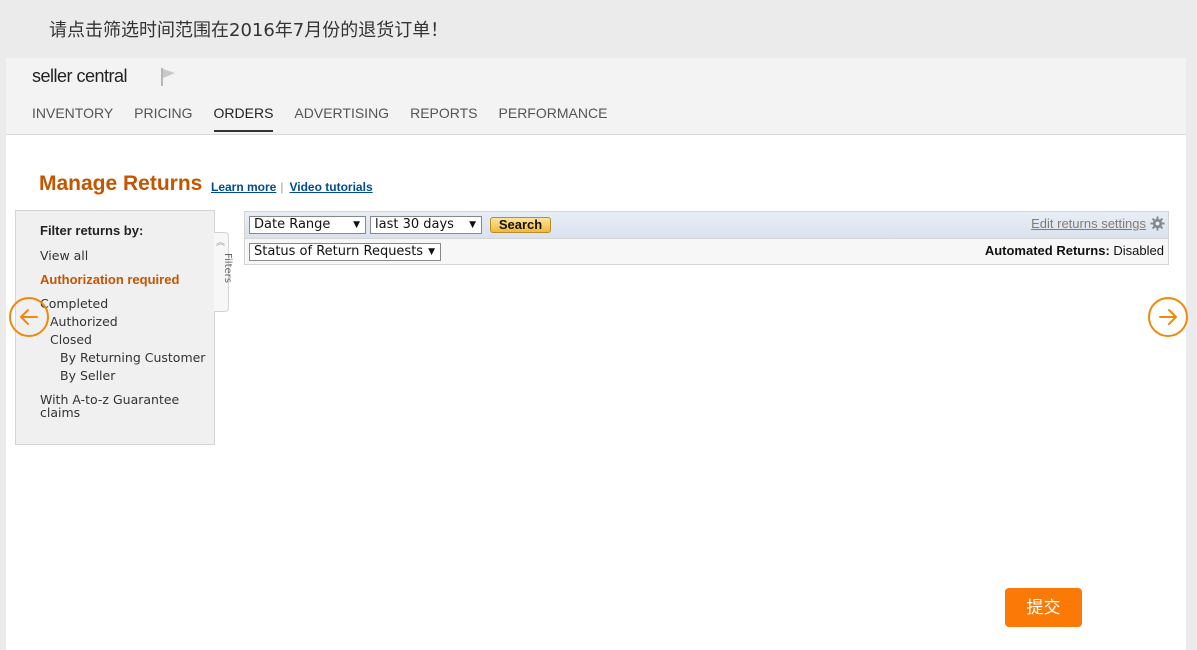 The width and height of the screenshot is (1197, 650). Describe the element at coordinates (64, 255) in the screenshot. I see `filter-view-all: View all` at that location.